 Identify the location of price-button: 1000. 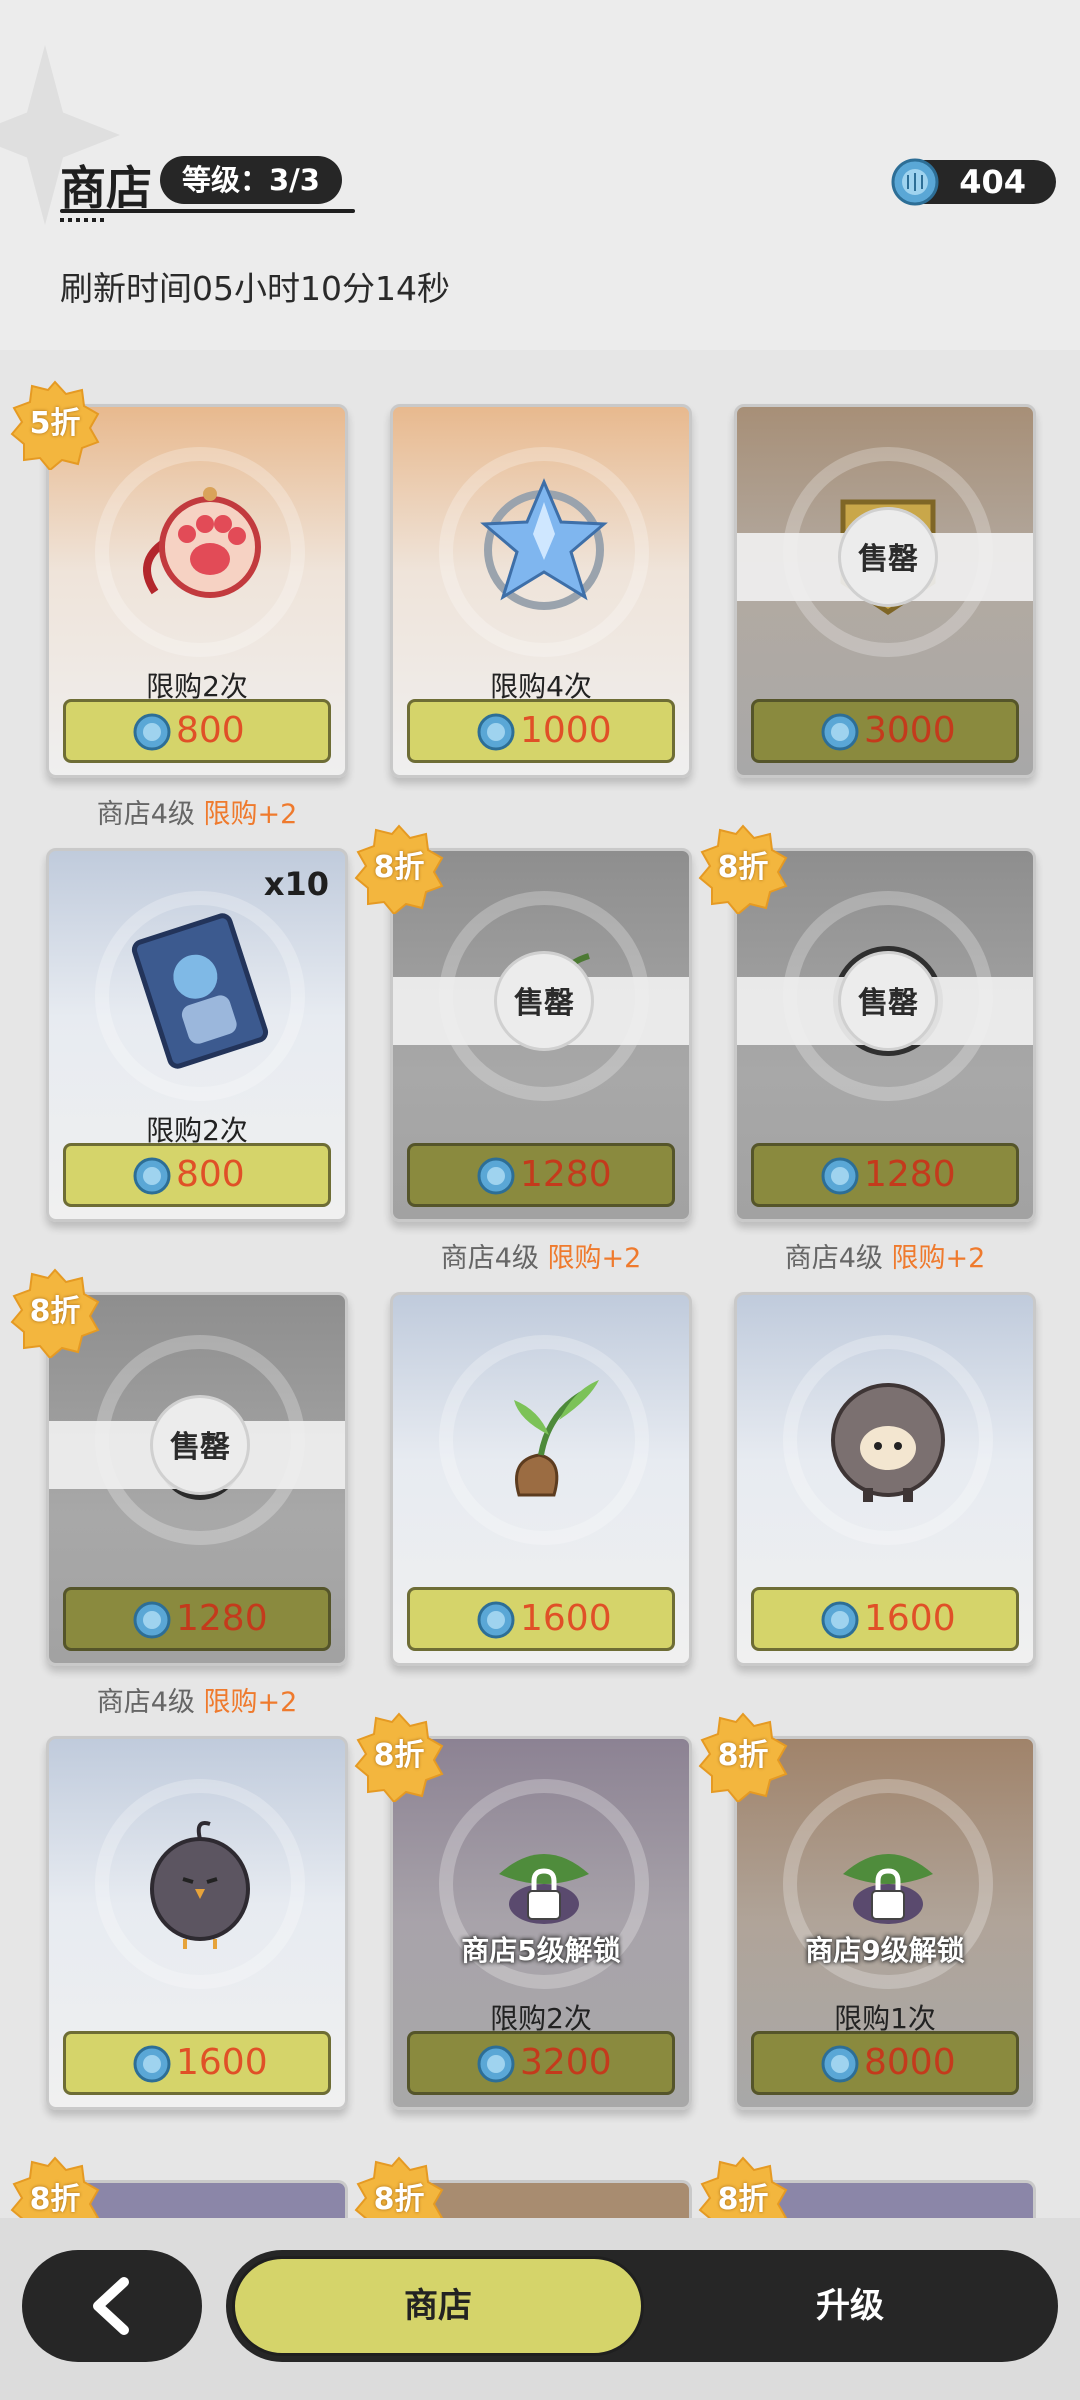
(541, 731).